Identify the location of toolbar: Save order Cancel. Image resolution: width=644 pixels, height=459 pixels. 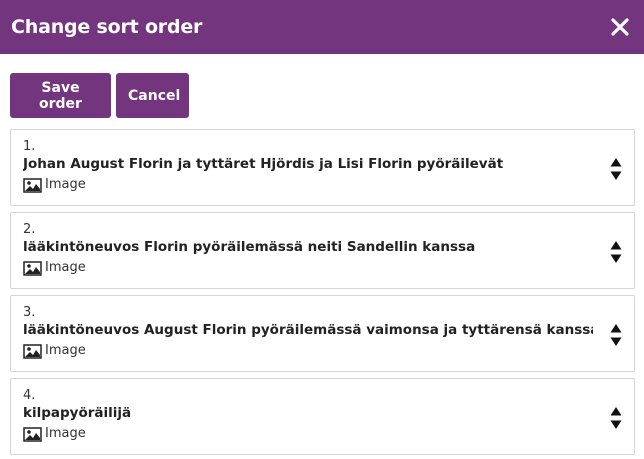
(322, 86).